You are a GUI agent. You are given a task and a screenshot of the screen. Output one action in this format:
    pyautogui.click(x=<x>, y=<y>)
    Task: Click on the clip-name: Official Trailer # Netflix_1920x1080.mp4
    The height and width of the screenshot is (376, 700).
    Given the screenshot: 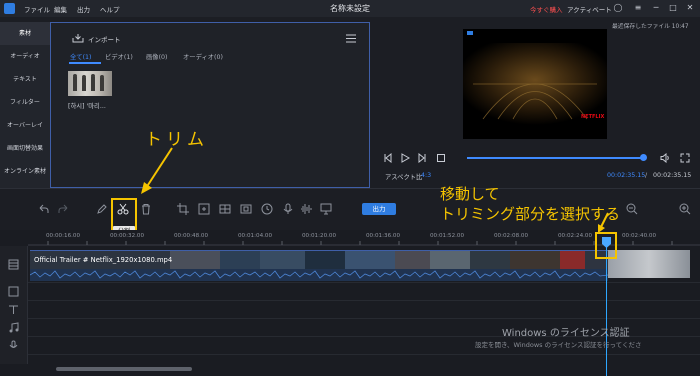 What is the action you would take?
    pyautogui.click(x=103, y=260)
    